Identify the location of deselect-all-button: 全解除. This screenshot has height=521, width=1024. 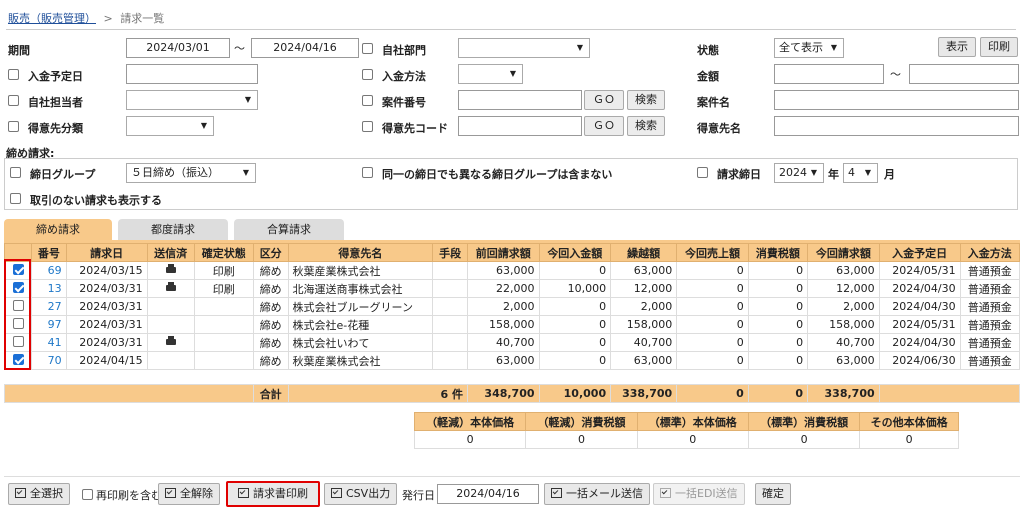
(189, 494).